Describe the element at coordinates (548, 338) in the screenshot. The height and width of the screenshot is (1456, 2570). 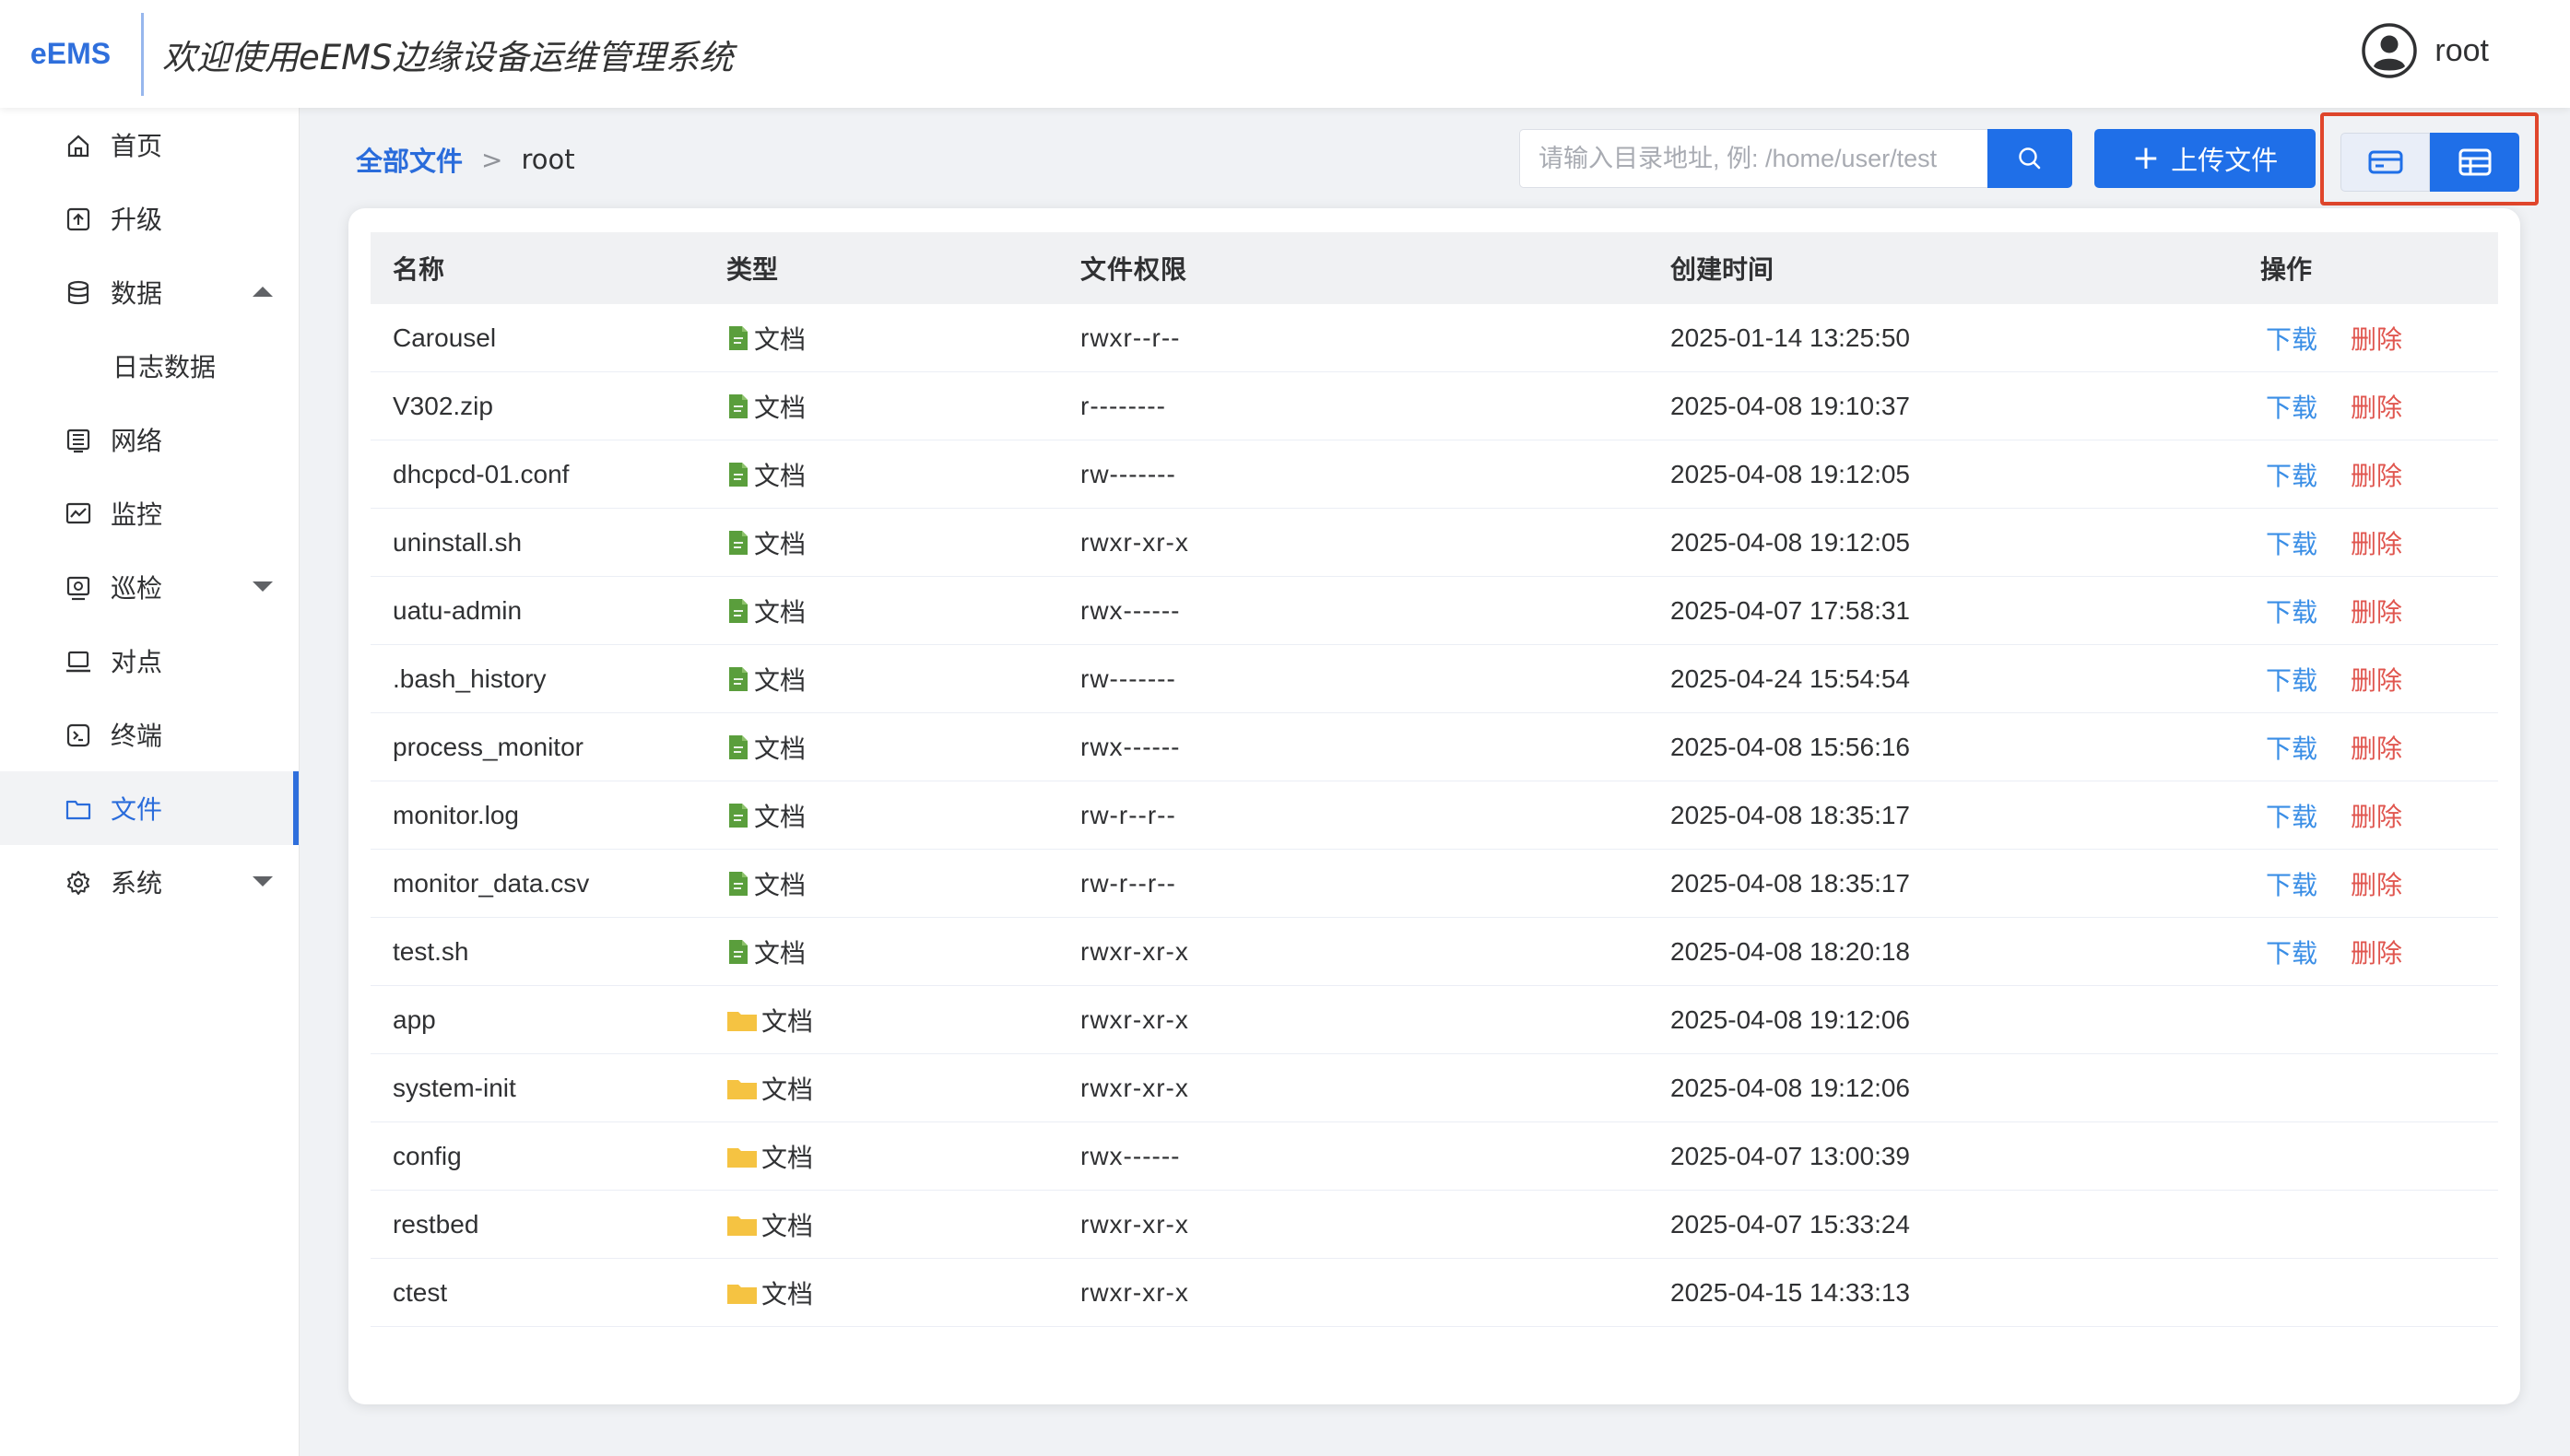
I see `file-name: Carousel` at that location.